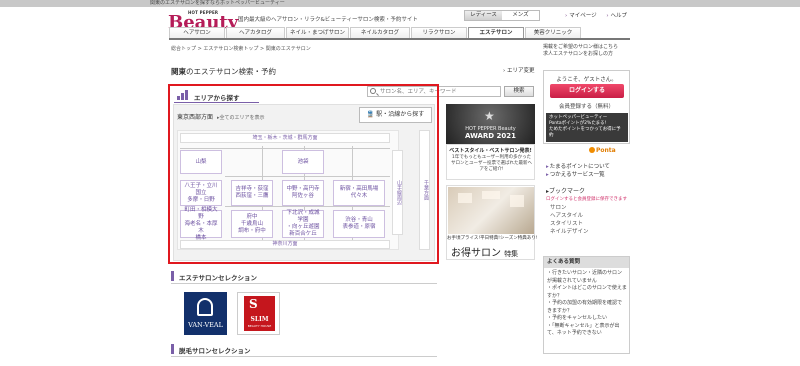 Image resolution: width=800 pixels, height=366 pixels. What do you see at coordinates (485, 253) in the screenshot?
I see `promo-banner-title: お得サロン 特集` at bounding box center [485, 253].